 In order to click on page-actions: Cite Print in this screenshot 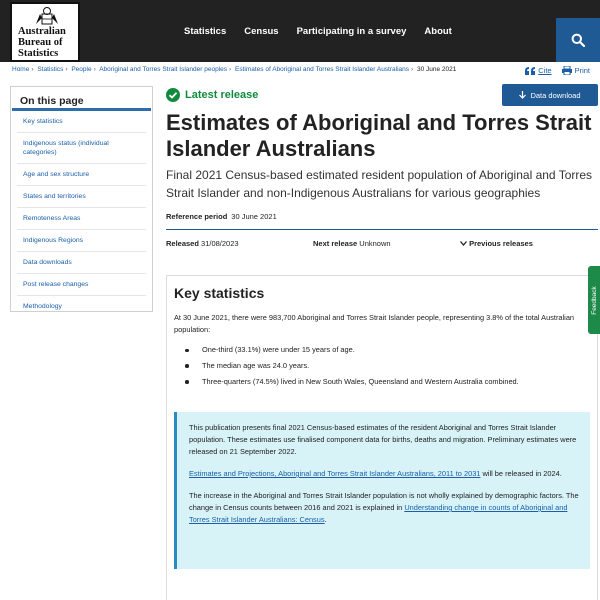, I will do `click(557, 70)`.